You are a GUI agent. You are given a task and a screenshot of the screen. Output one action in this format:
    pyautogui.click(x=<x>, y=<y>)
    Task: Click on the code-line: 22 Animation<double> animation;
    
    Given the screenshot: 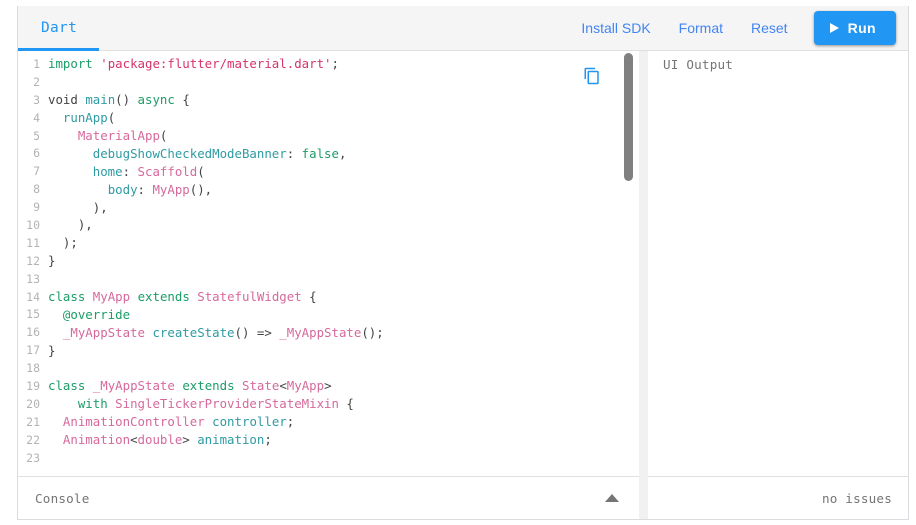 What is the action you would take?
    pyautogui.click(x=328, y=440)
    